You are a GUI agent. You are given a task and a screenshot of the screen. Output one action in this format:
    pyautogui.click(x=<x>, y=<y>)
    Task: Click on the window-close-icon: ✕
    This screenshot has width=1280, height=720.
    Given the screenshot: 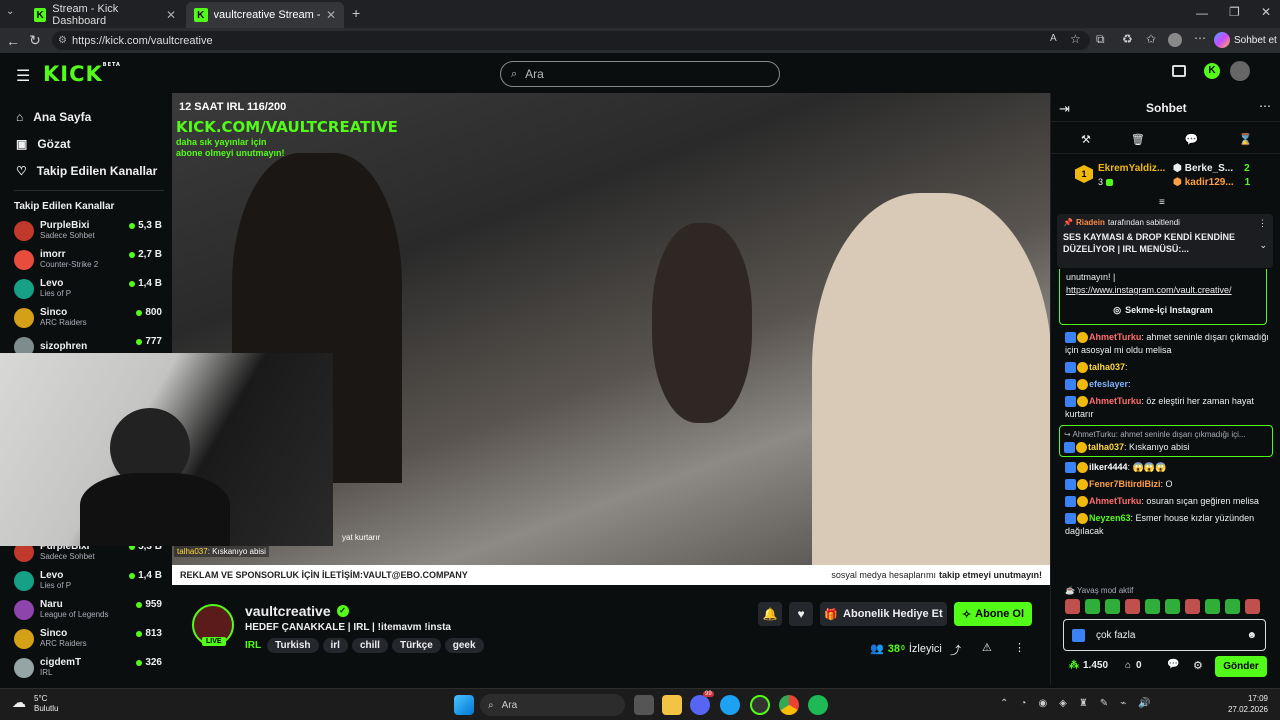 What is the action you would take?
    pyautogui.click(x=1266, y=12)
    